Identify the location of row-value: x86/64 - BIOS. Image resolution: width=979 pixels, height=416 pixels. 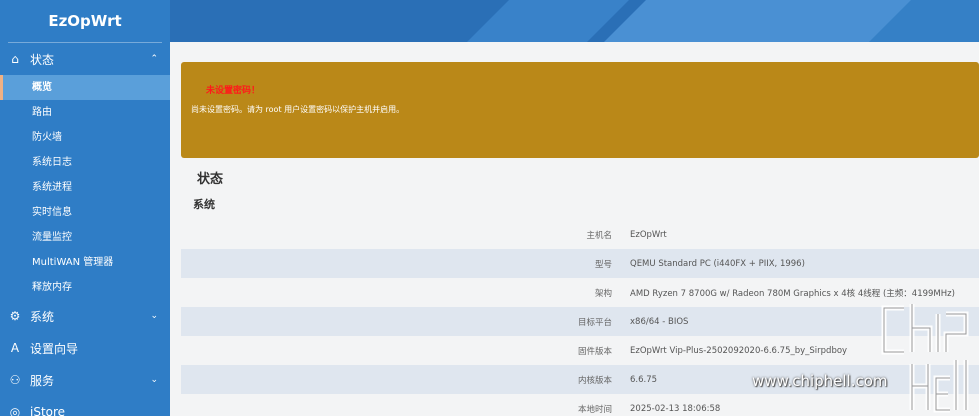
(659, 321).